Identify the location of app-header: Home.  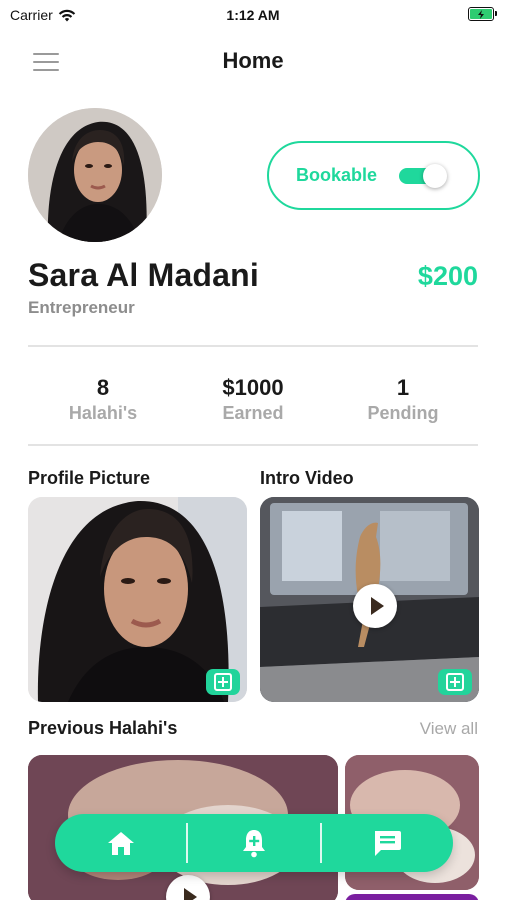
(253, 62).